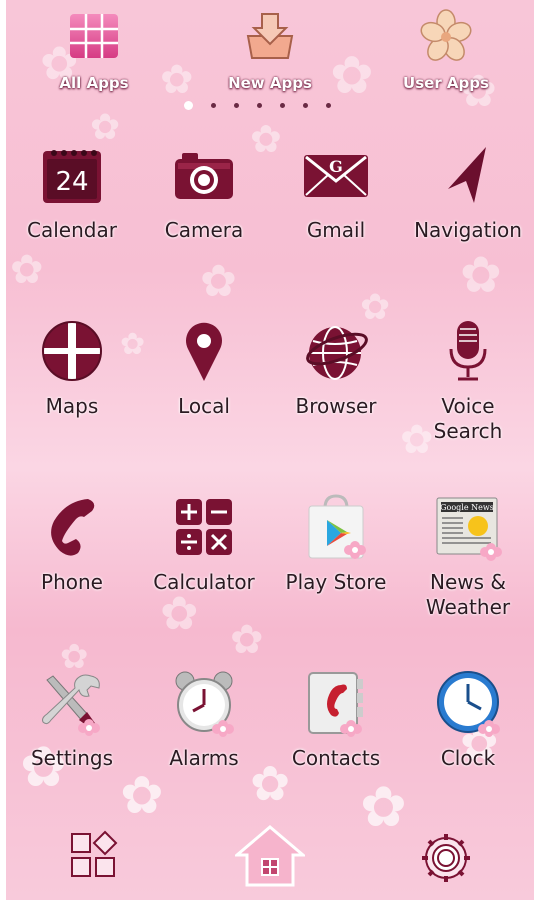  I want to click on app-clock: Clock, so click(468, 719).